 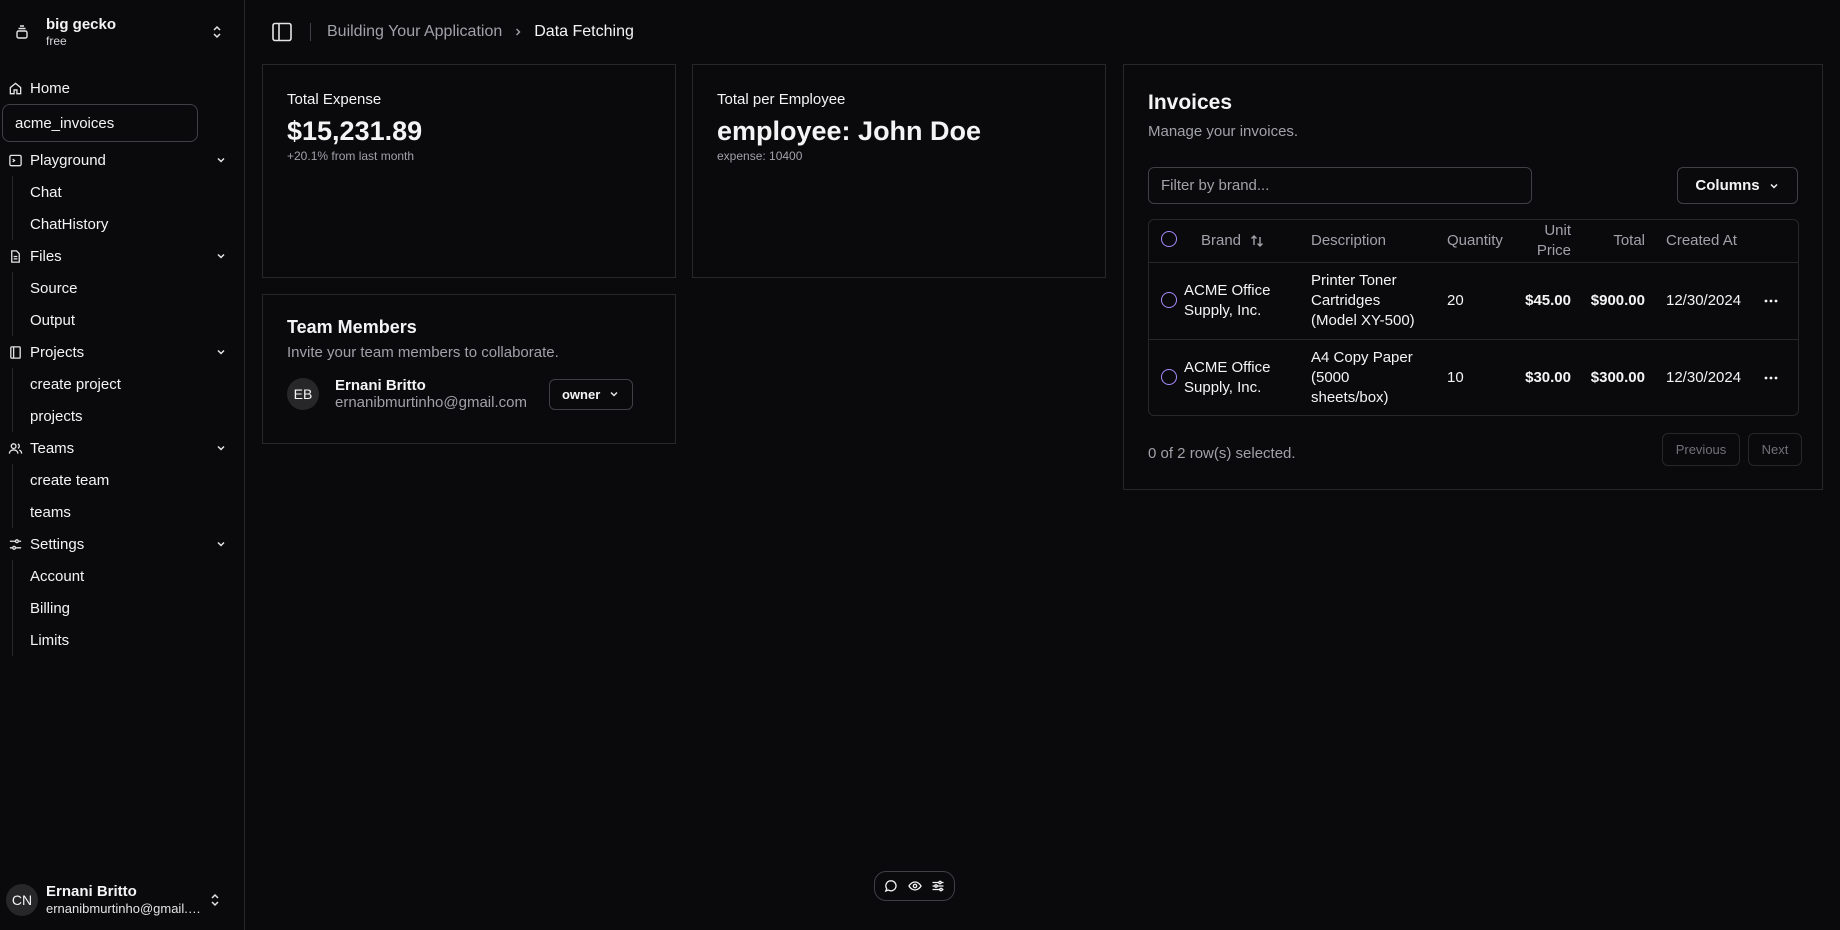 I want to click on sidebar-submenu-projects: create project projects, so click(x=128, y=400).